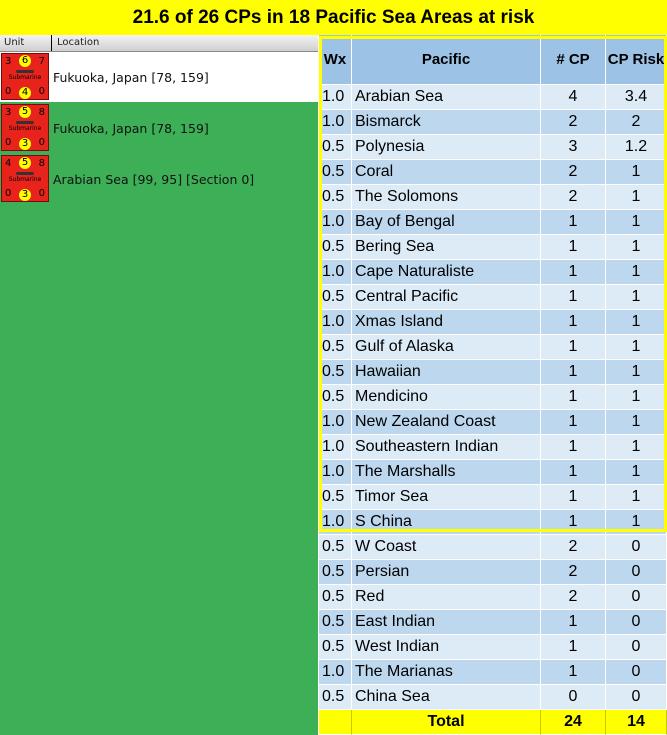  Describe the element at coordinates (446, 272) in the screenshot. I see `sea-area-cell: Cape Naturaliste` at that location.